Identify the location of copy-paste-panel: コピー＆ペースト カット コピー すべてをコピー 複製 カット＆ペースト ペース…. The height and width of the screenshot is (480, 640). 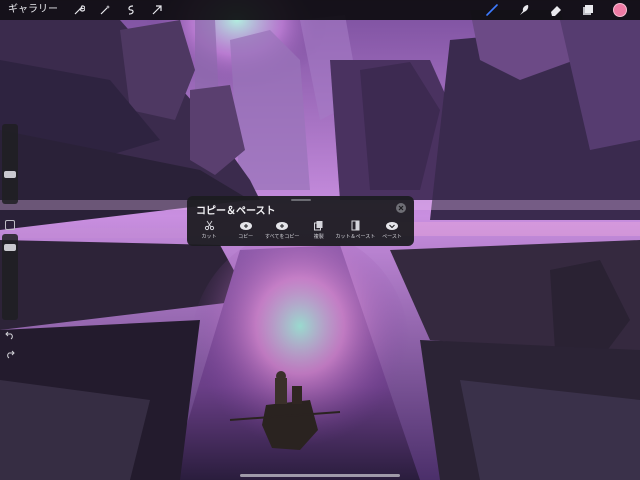
(300, 221).